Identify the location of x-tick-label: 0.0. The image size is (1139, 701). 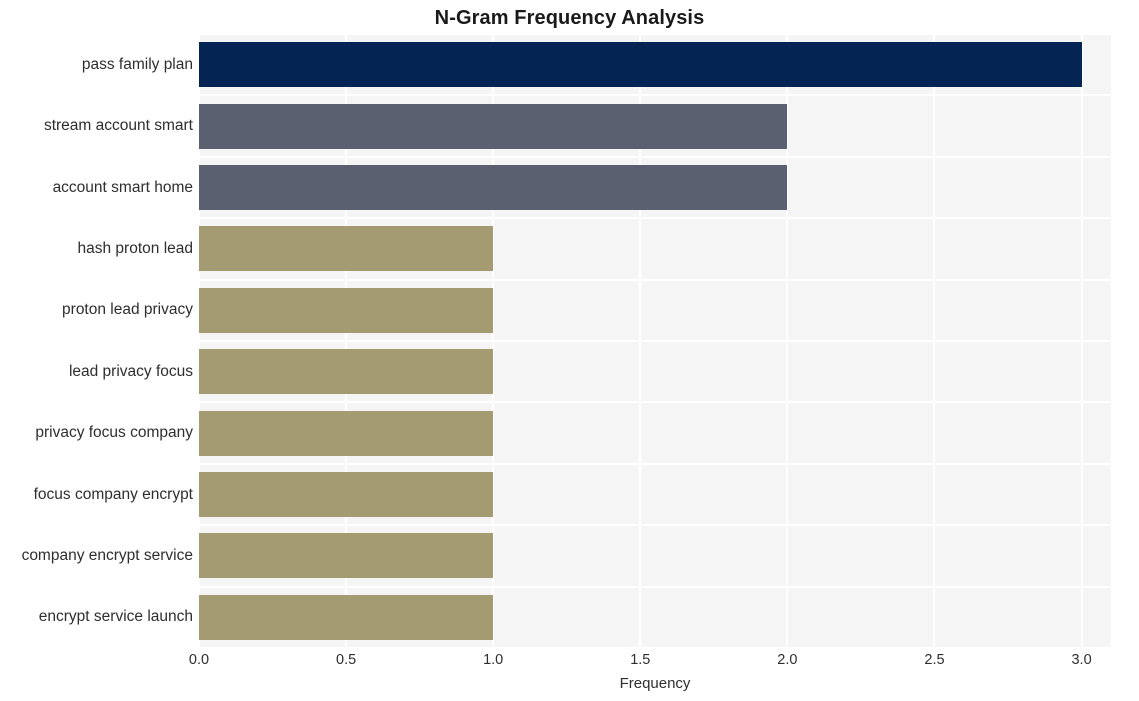
(199, 660).